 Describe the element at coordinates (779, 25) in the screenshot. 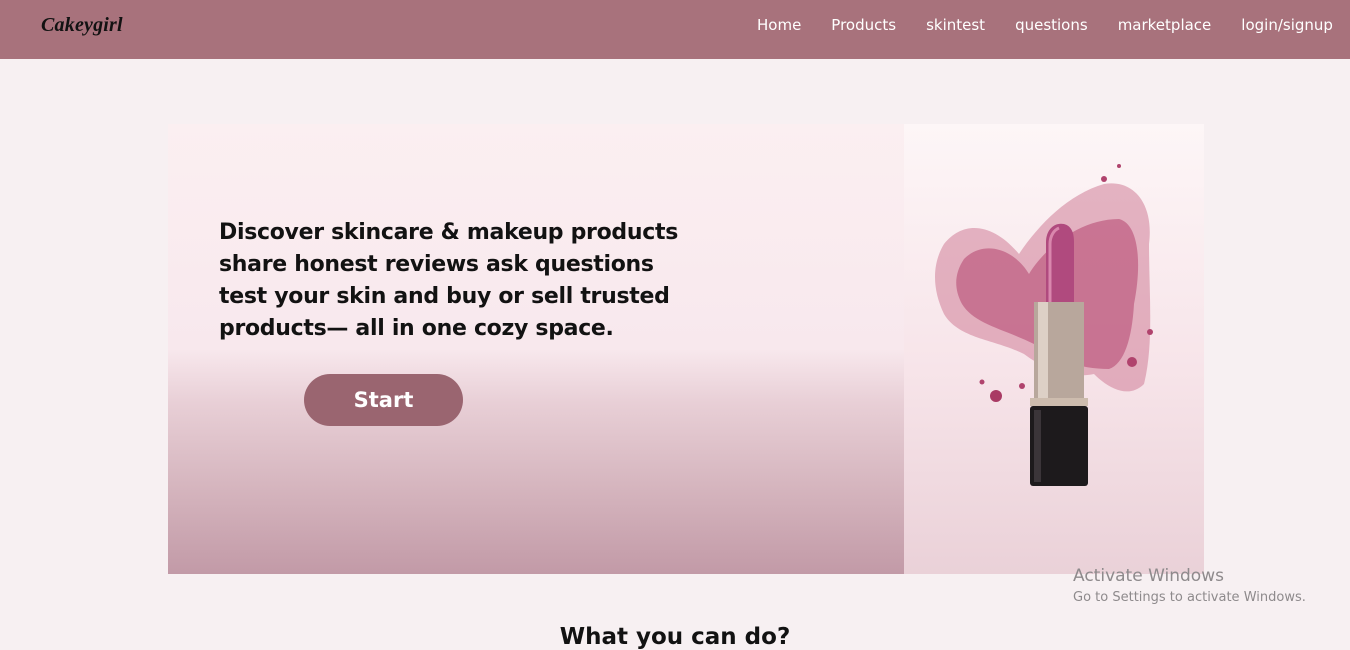

I see `nav-link-home: Home` at that location.